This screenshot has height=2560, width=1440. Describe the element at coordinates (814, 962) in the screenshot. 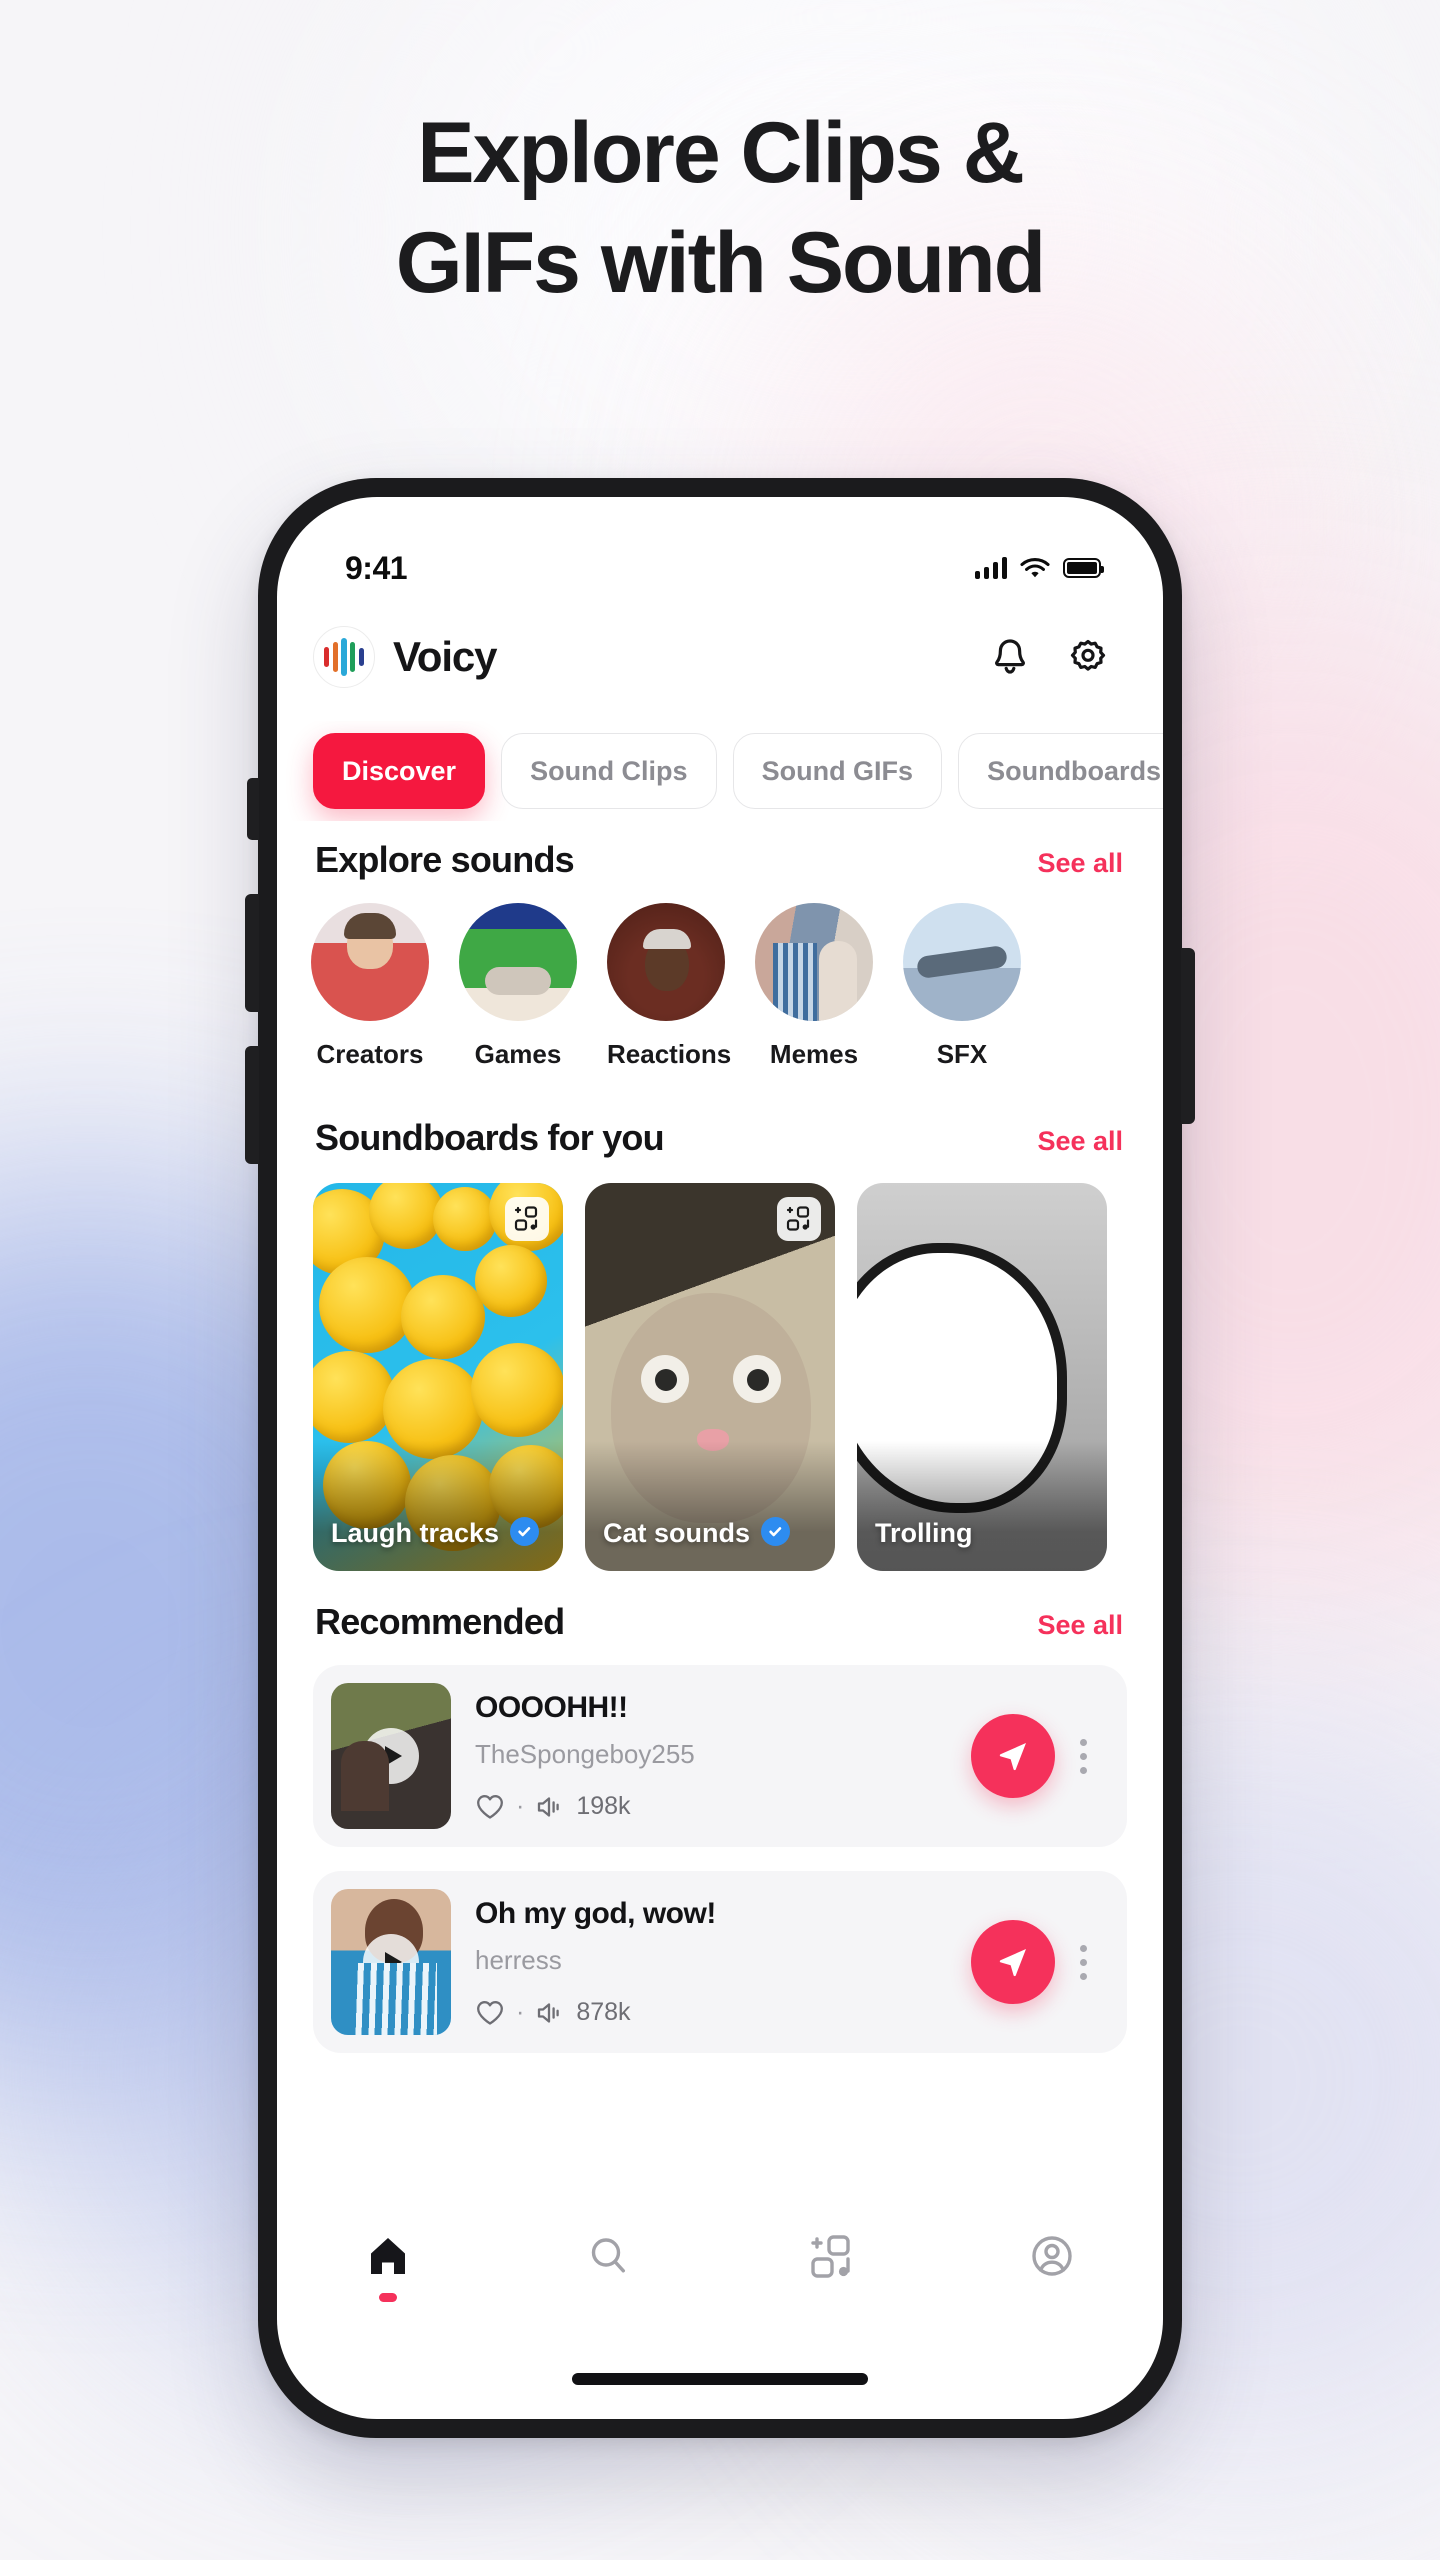

I see `distracted-boyfriend-meme-thumb` at that location.